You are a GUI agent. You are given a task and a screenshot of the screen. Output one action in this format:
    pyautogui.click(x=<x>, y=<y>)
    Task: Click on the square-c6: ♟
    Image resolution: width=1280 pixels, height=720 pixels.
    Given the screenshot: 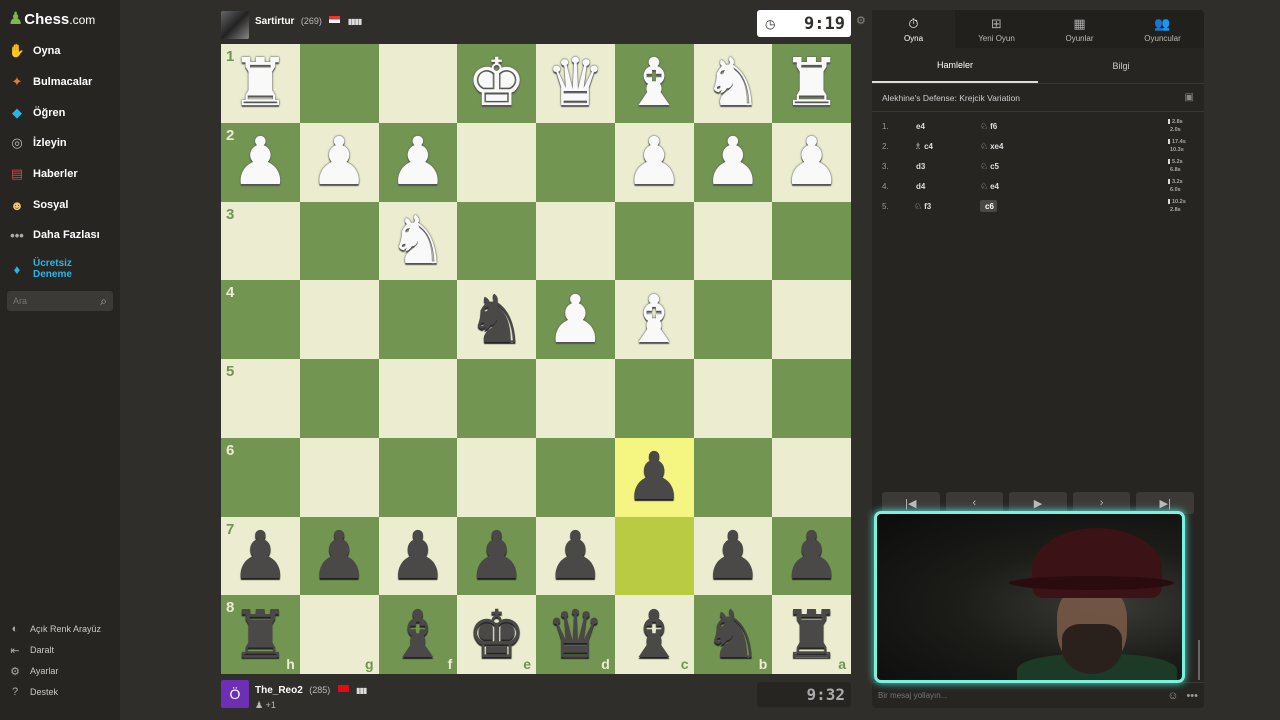 What is the action you would take?
    pyautogui.click(x=654, y=477)
    